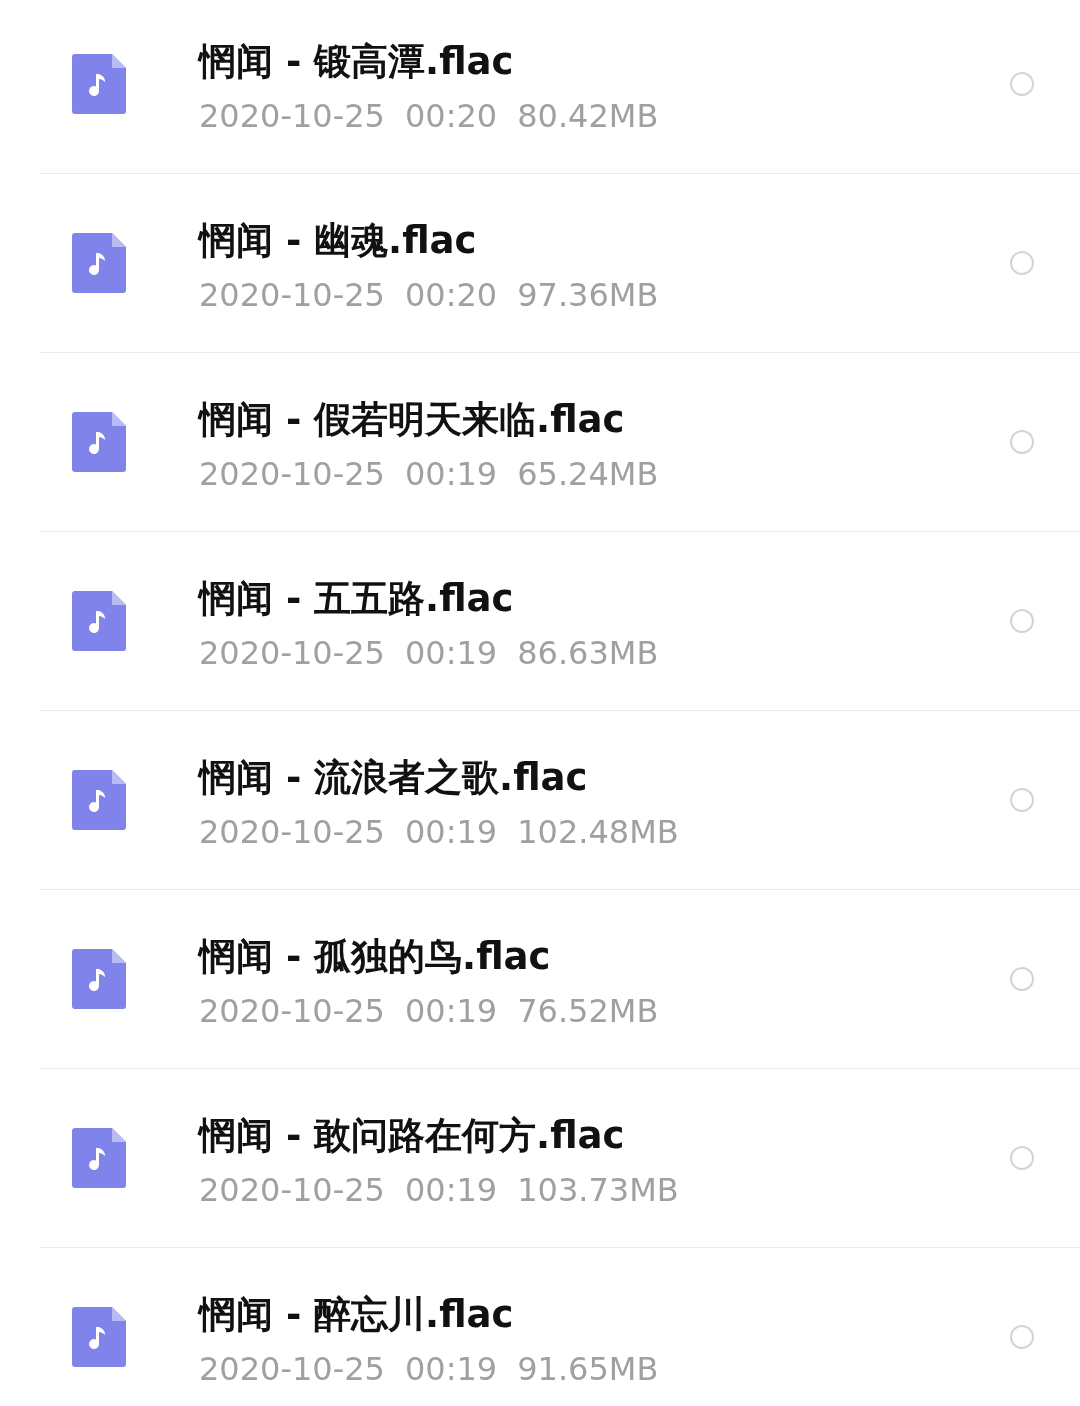 This screenshot has width=1080, height=1406. I want to click on file-size: 65.24MB, so click(588, 474).